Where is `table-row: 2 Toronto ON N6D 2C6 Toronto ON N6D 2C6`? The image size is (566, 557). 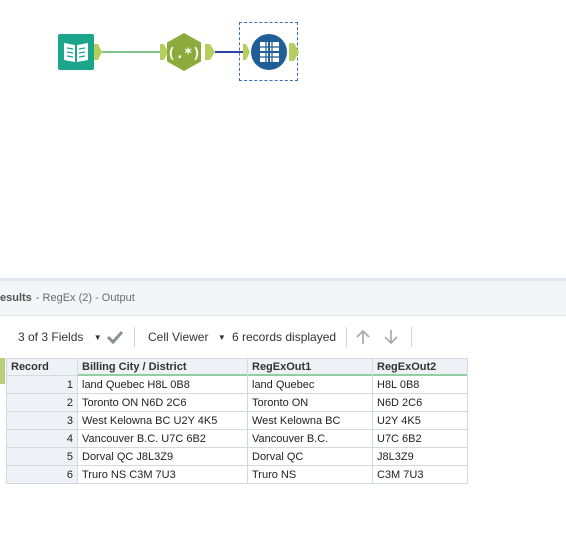
table-row: 2 Toronto ON N6D 2C6 Toronto ON N6D 2C6 is located at coordinates (237, 402).